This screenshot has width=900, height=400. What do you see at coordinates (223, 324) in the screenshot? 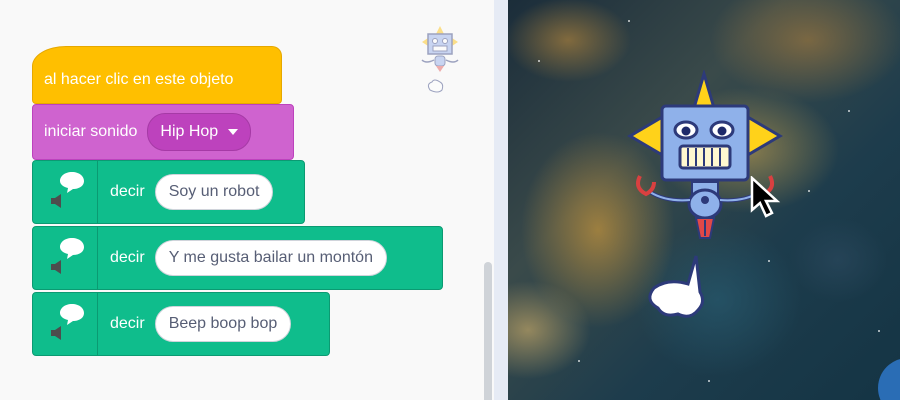
I see `speak-text-input: Beep boop bop` at bounding box center [223, 324].